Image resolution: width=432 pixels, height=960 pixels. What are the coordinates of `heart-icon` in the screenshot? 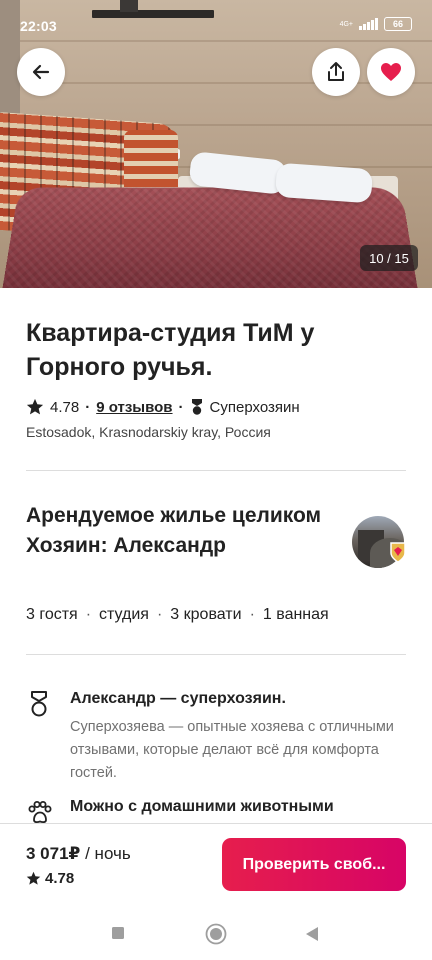 It's located at (391, 72).